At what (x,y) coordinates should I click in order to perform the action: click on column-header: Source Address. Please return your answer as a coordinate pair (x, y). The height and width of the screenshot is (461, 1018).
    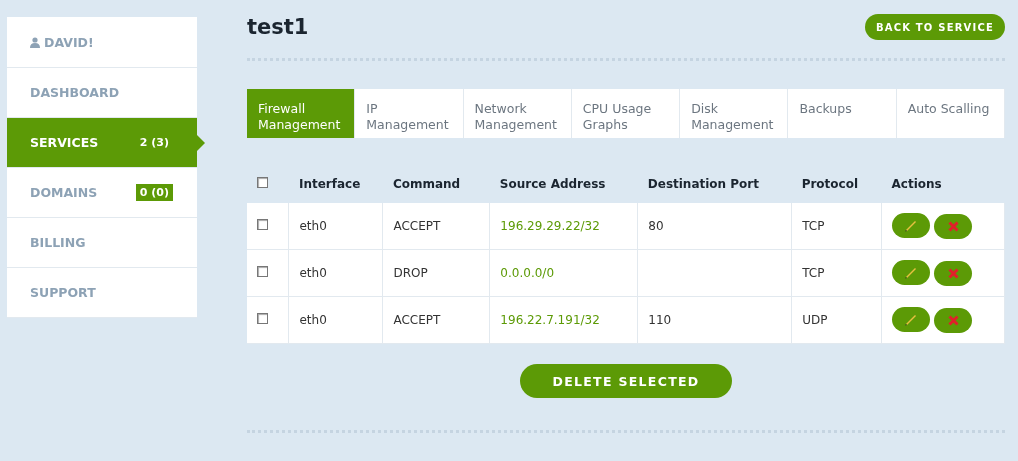
    Looking at the image, I should click on (563, 184).